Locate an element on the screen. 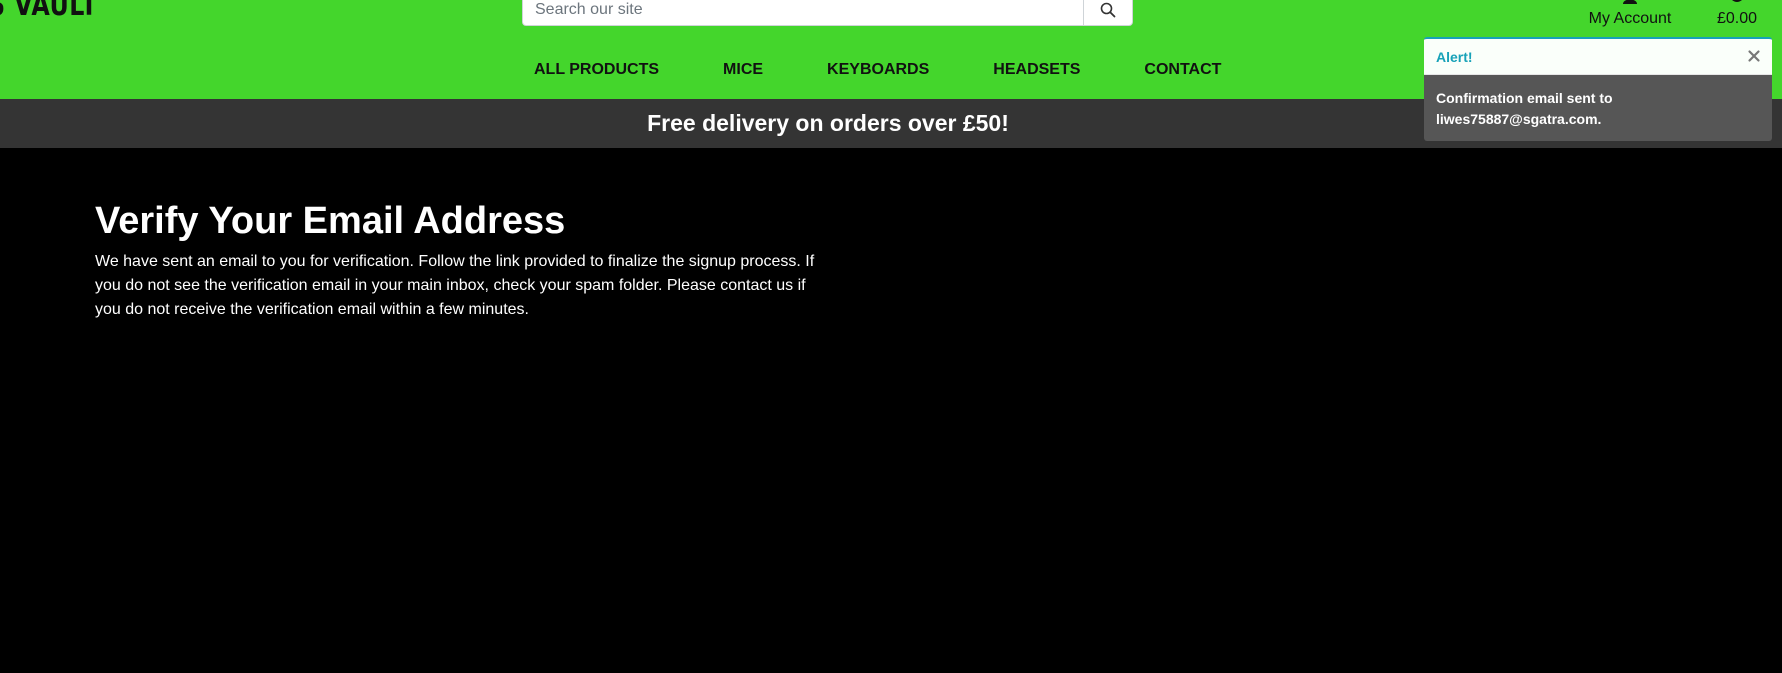 The width and height of the screenshot is (1782, 673). nav-item-mice: MICE is located at coordinates (743, 70).